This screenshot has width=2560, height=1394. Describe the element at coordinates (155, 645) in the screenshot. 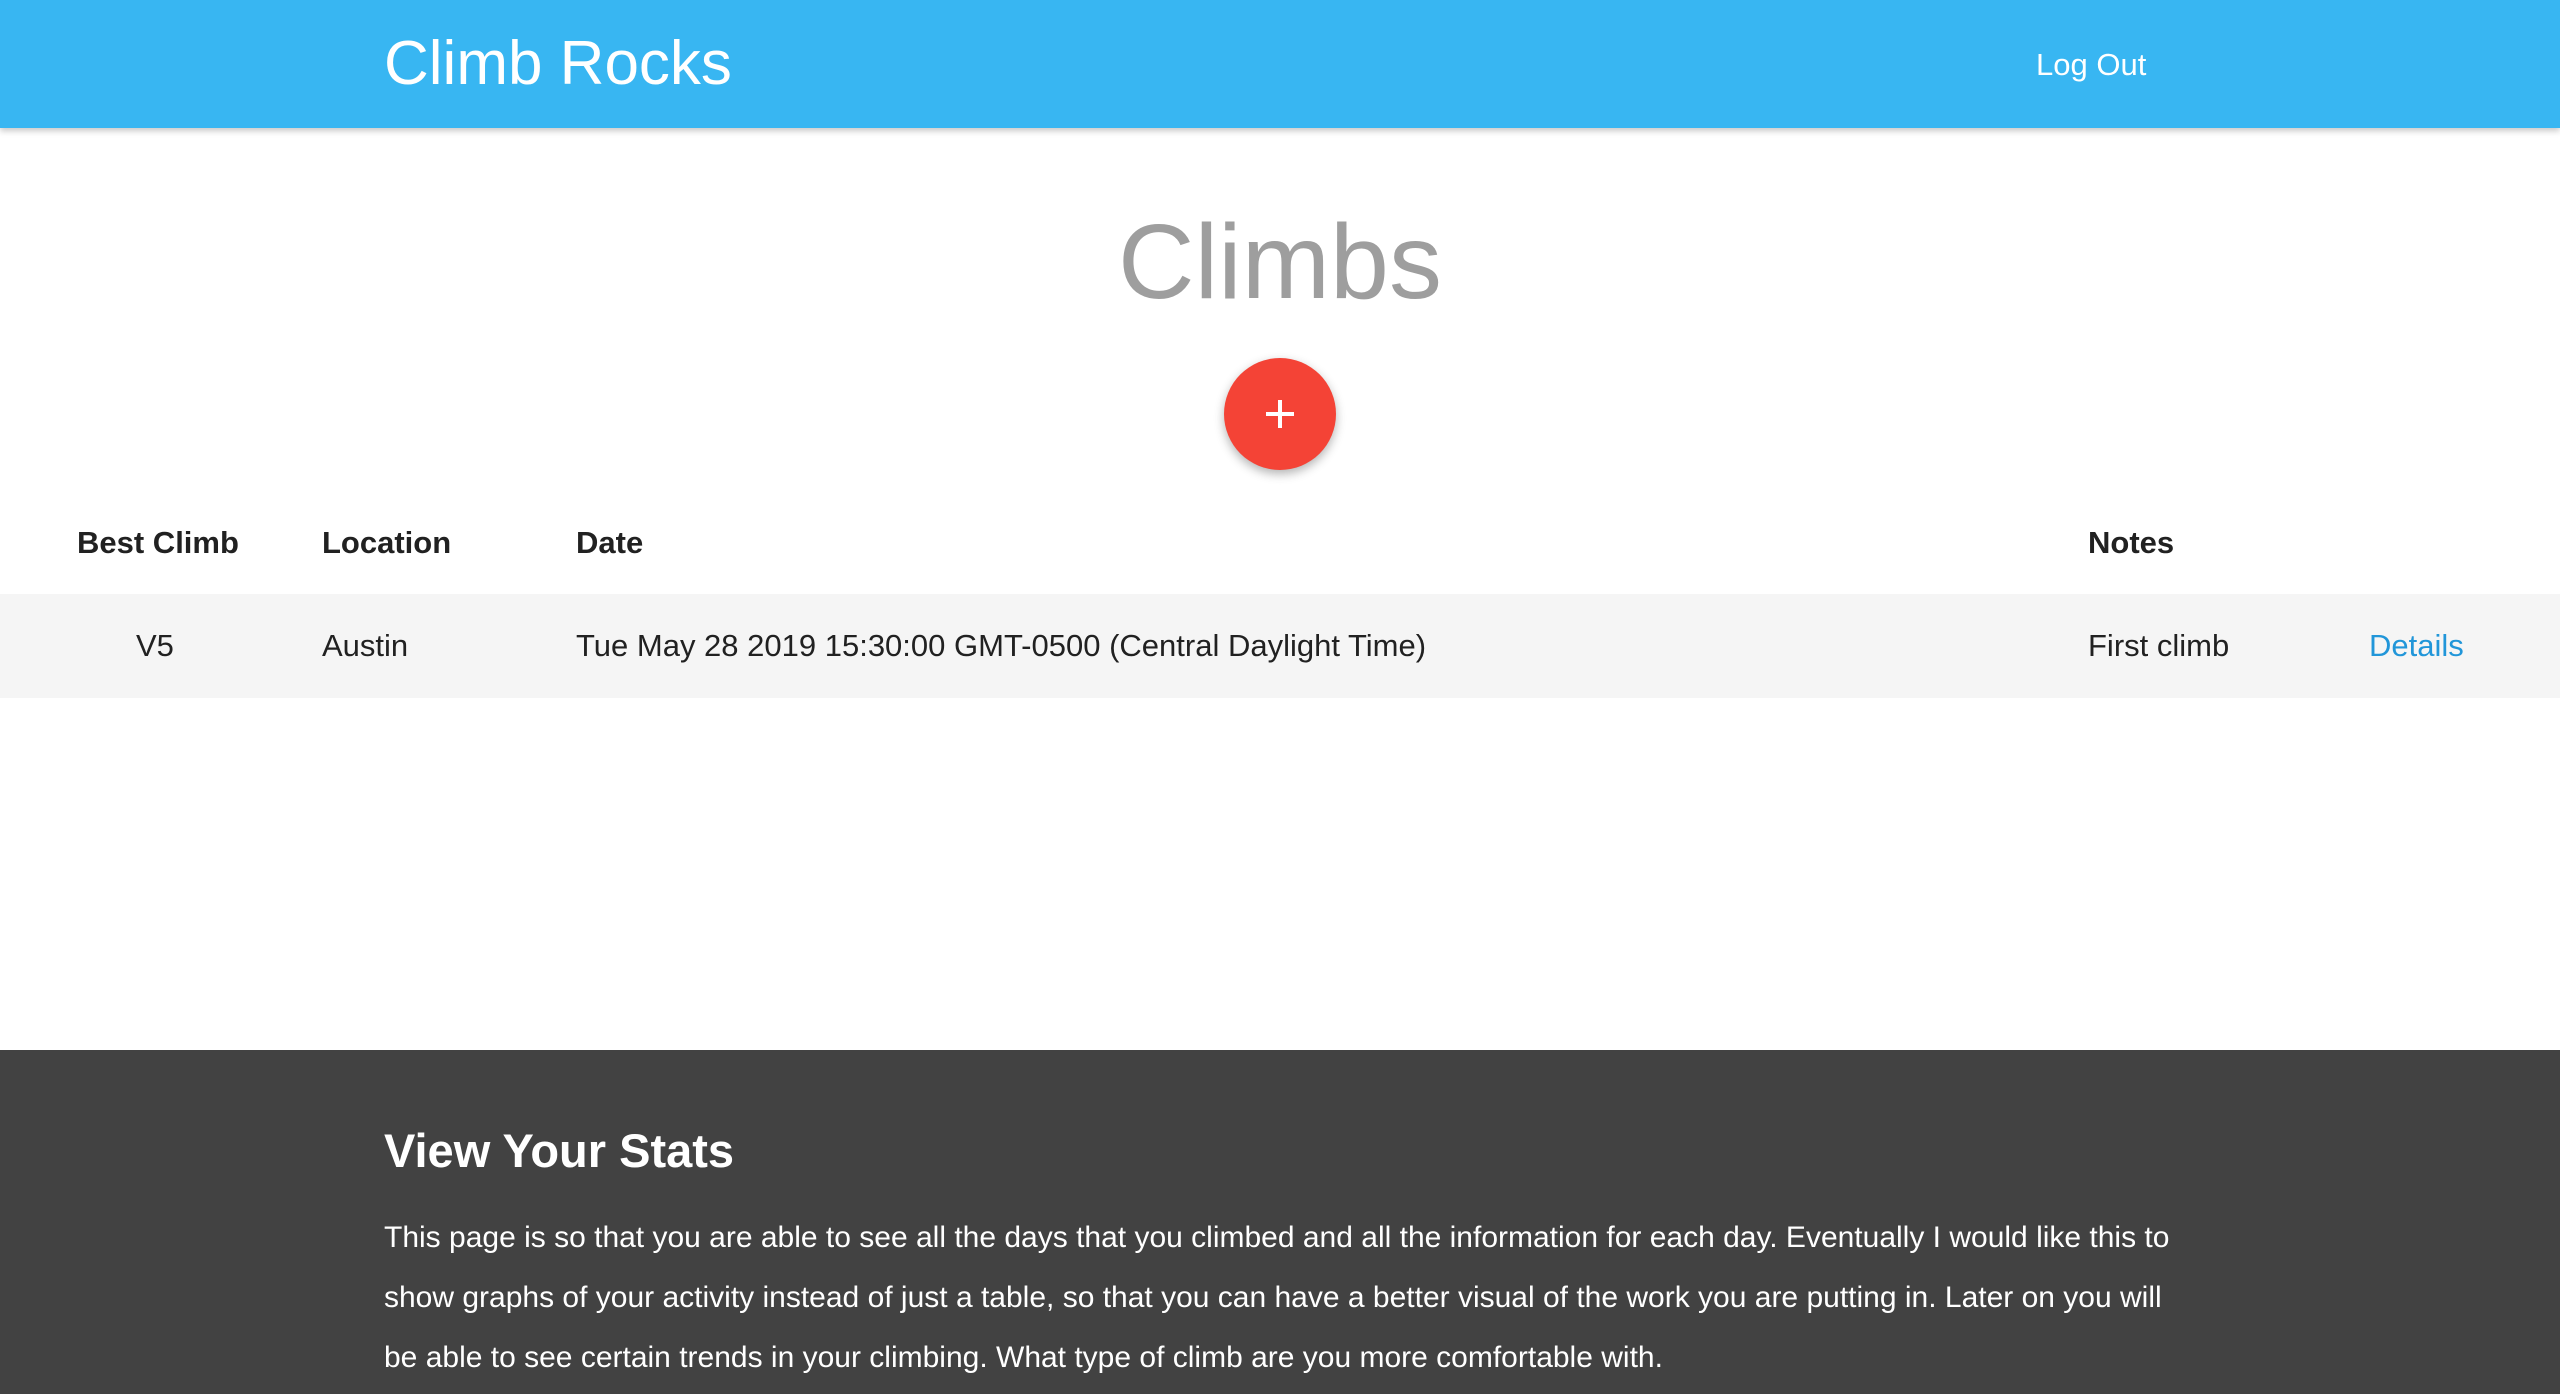

I see `cell-best-climb: V5` at that location.